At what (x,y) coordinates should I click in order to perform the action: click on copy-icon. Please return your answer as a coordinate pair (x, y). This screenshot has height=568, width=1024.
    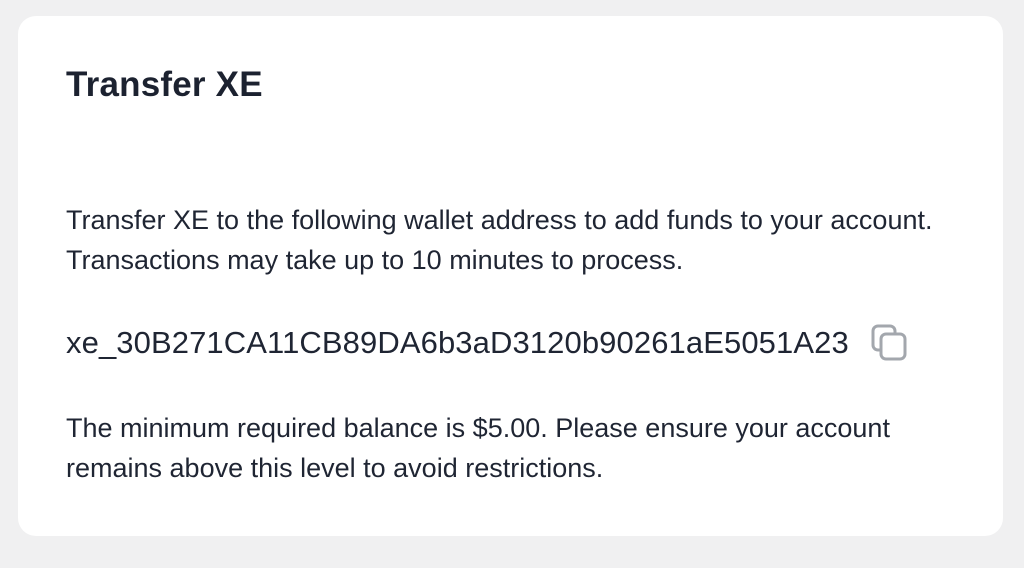
    Looking at the image, I should click on (889, 342).